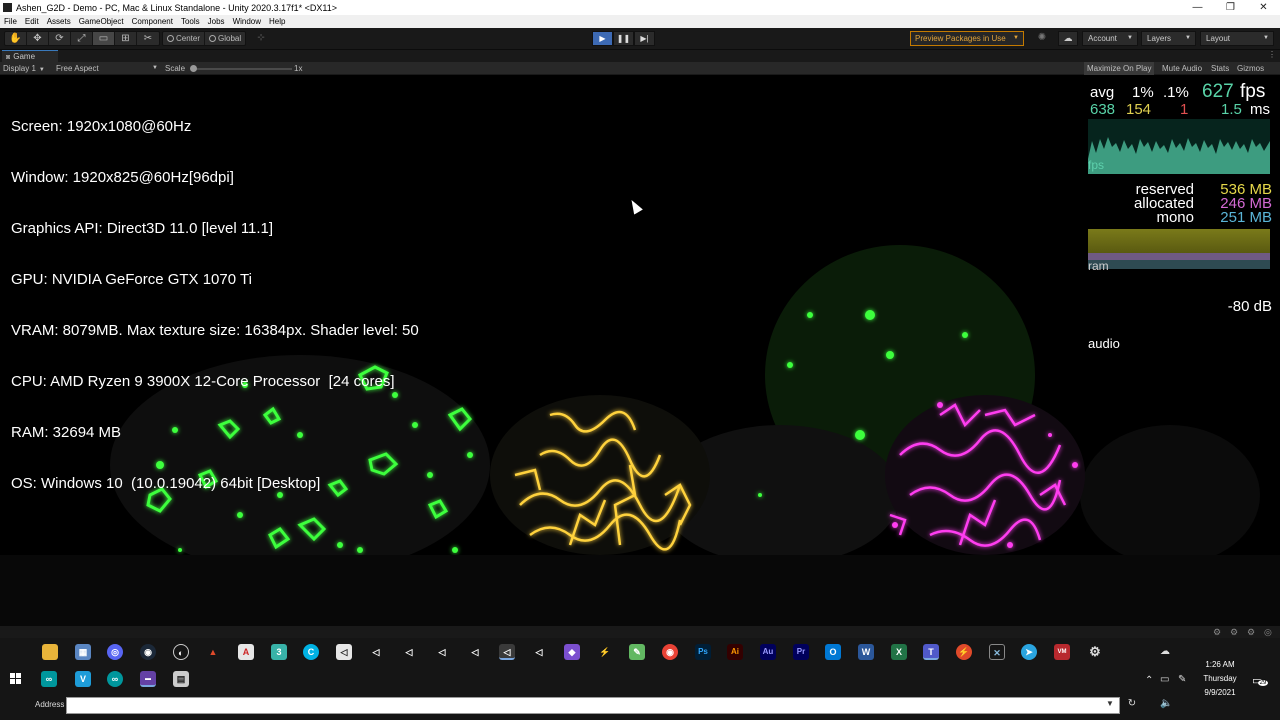  I want to click on move-tool-icon: ✥, so click(38, 38).